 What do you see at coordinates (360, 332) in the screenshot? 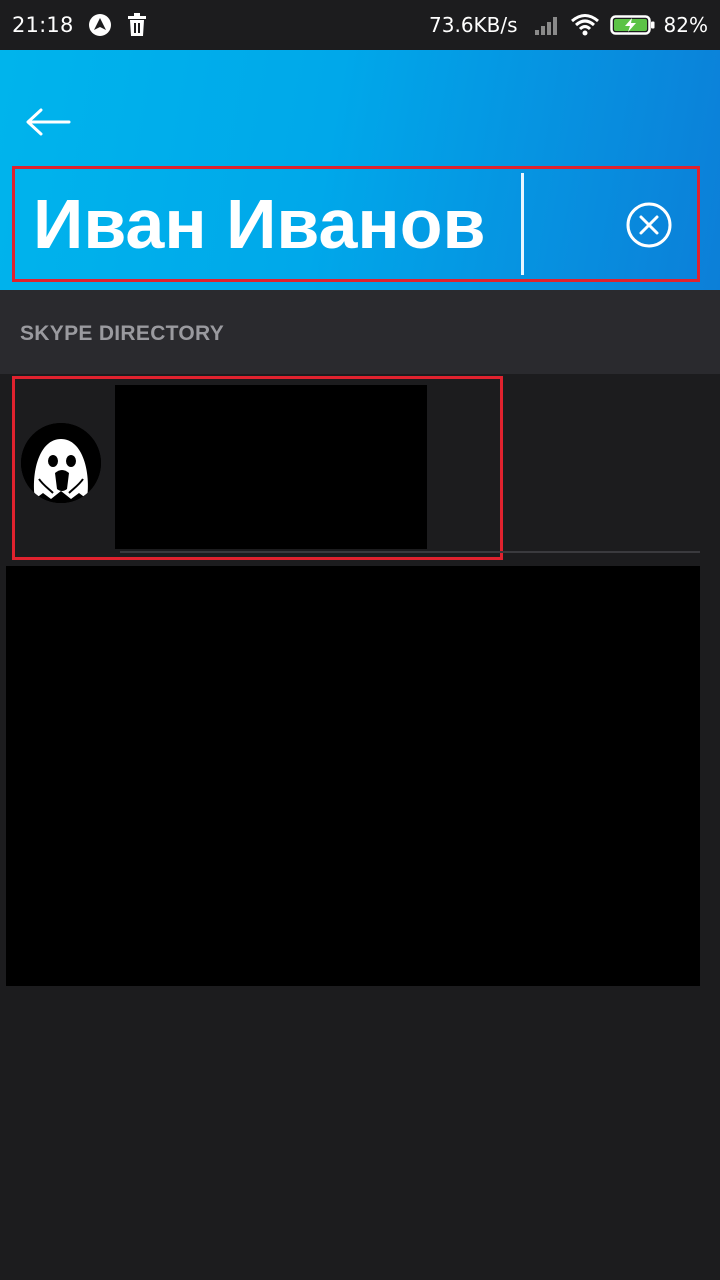
I see `skype-directory-section: SKYPE DIRECTORY` at bounding box center [360, 332].